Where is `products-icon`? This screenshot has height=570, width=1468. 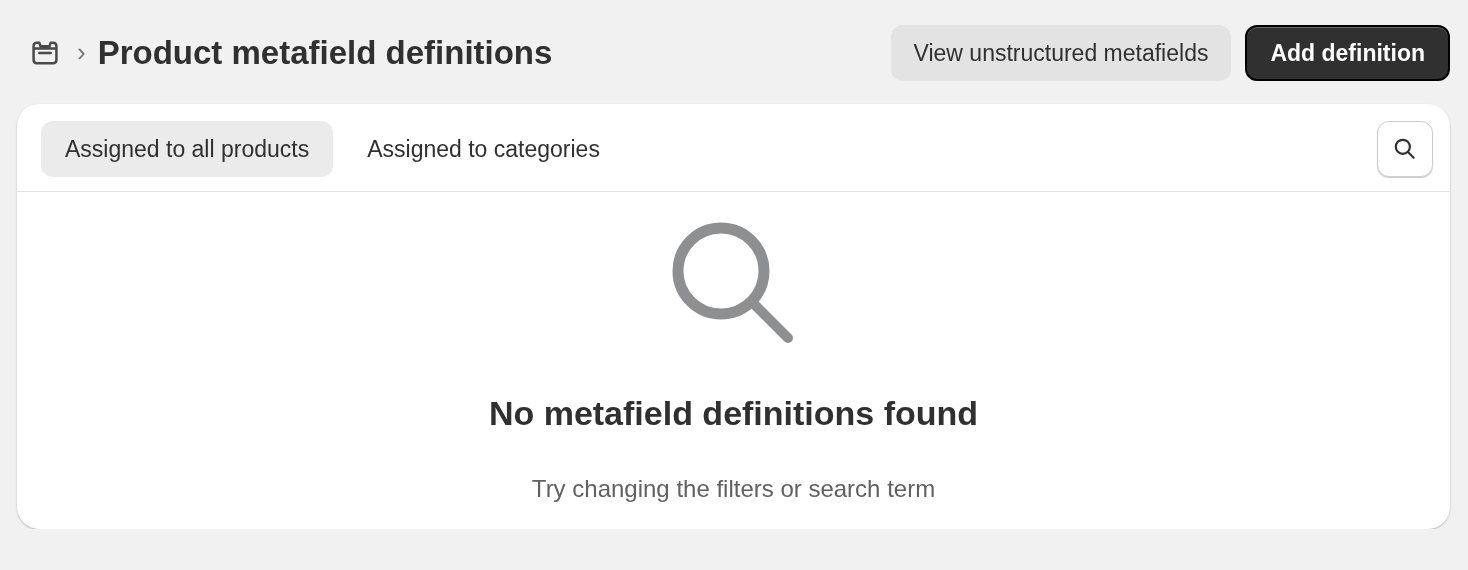
products-icon is located at coordinates (45, 53).